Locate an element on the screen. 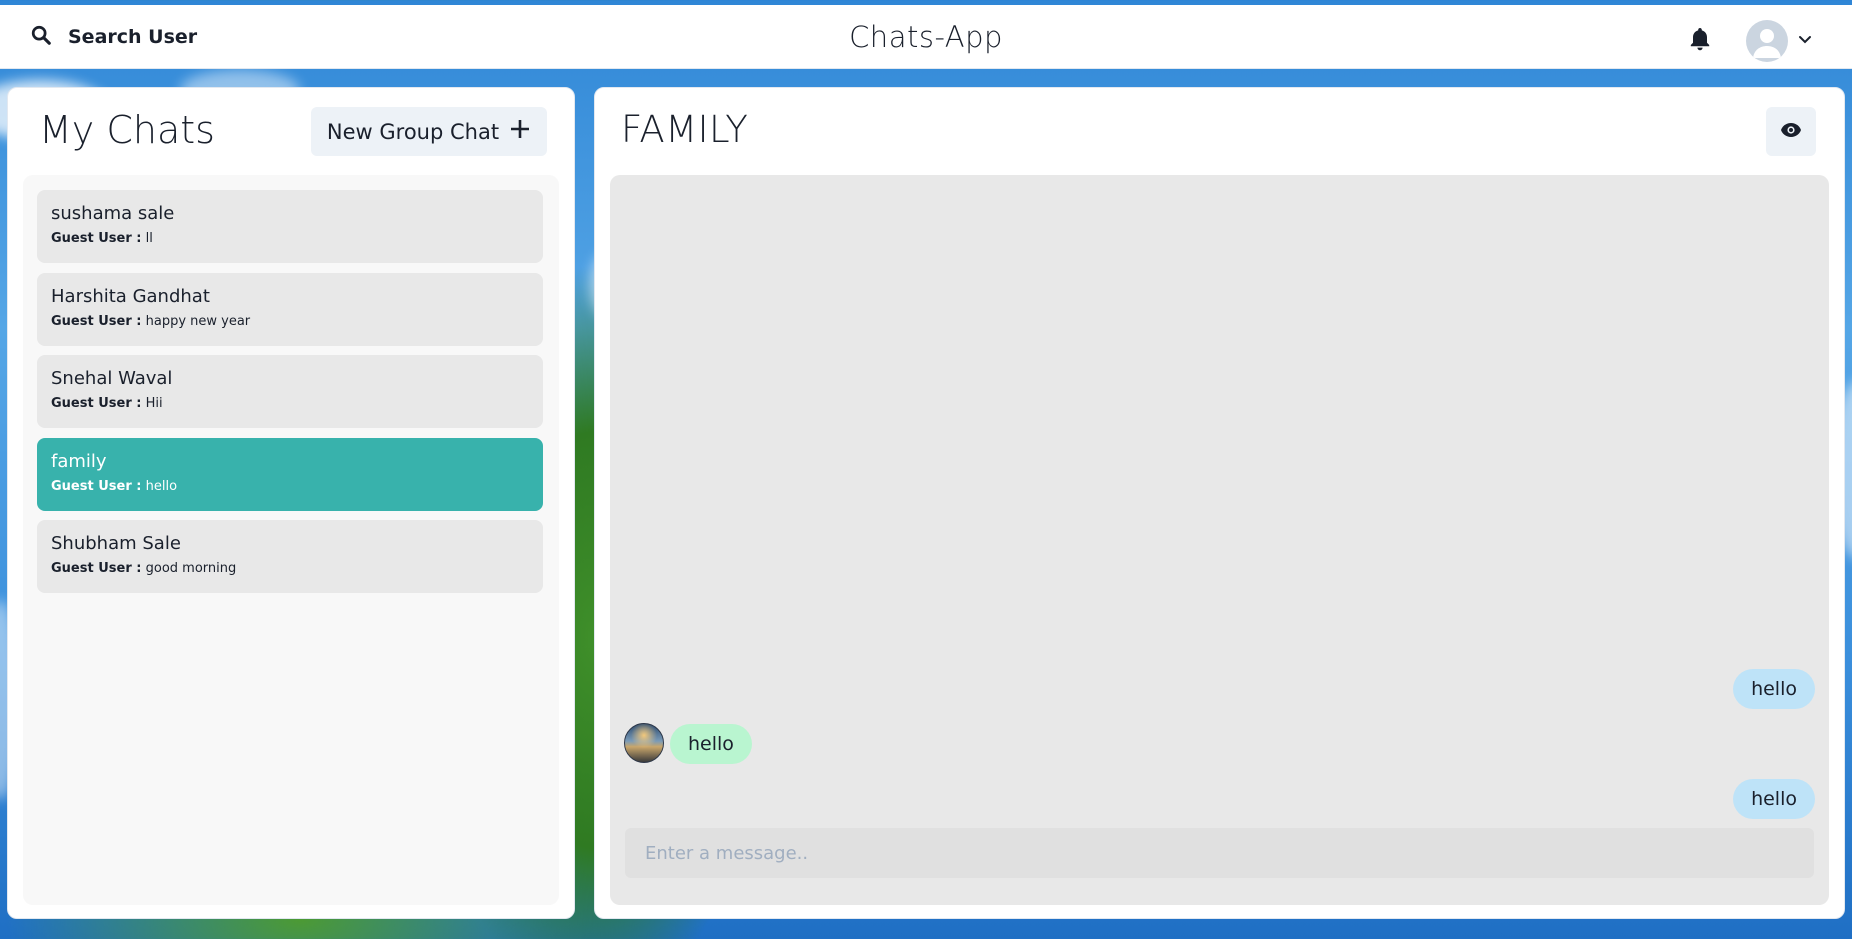  latest-message-text: good morning is located at coordinates (191, 568).